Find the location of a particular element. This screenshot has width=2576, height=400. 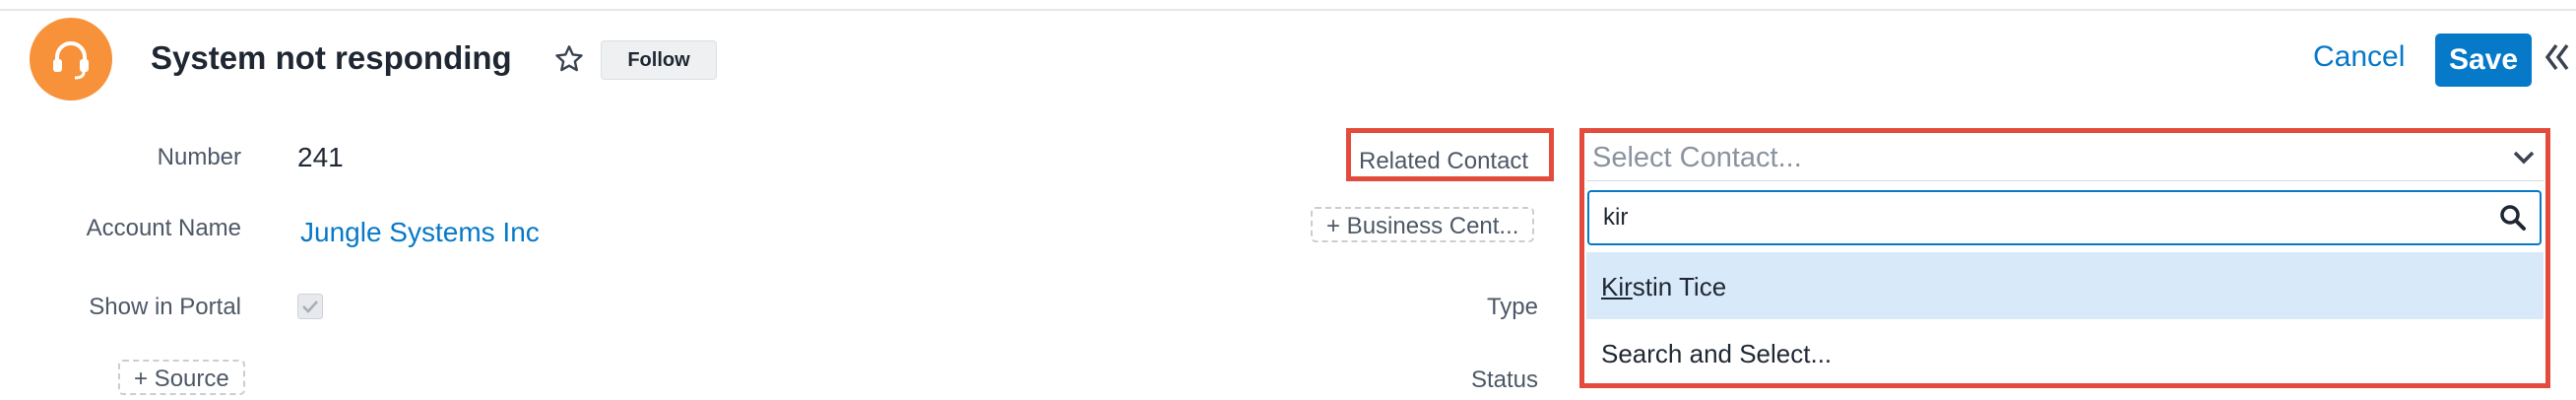

contact-search-value: kir is located at coordinates (1616, 217).